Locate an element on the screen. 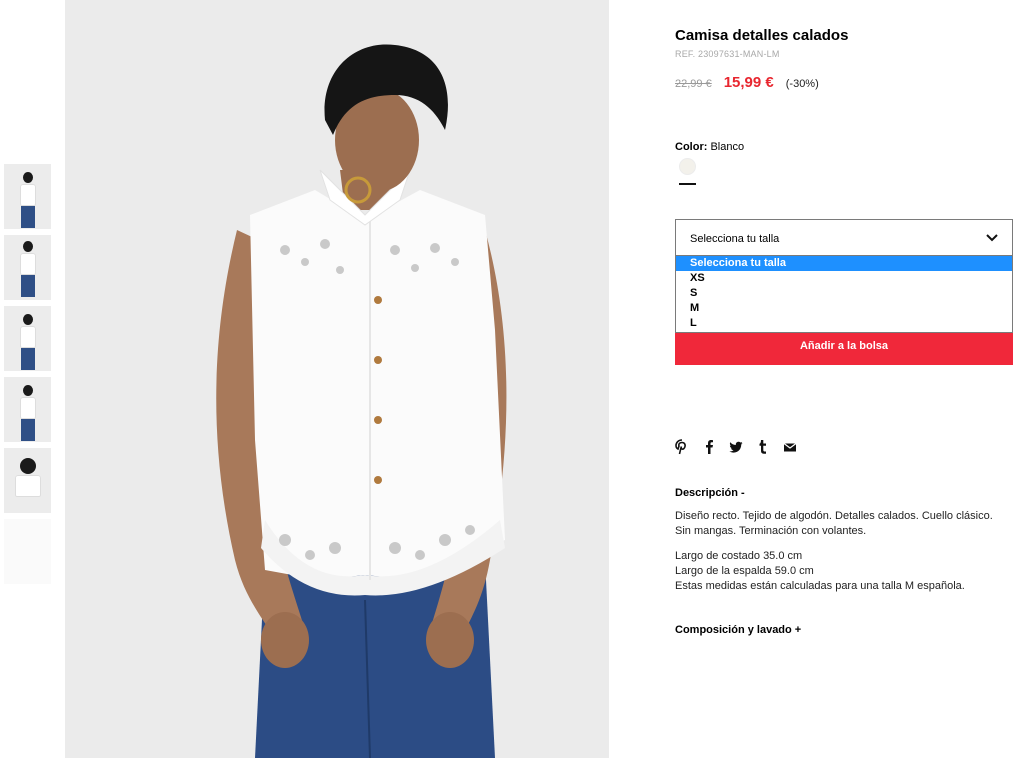 Image resolution: width=1019 pixels, height=765 pixels. thumbnail-list is located at coordinates (27, 377).